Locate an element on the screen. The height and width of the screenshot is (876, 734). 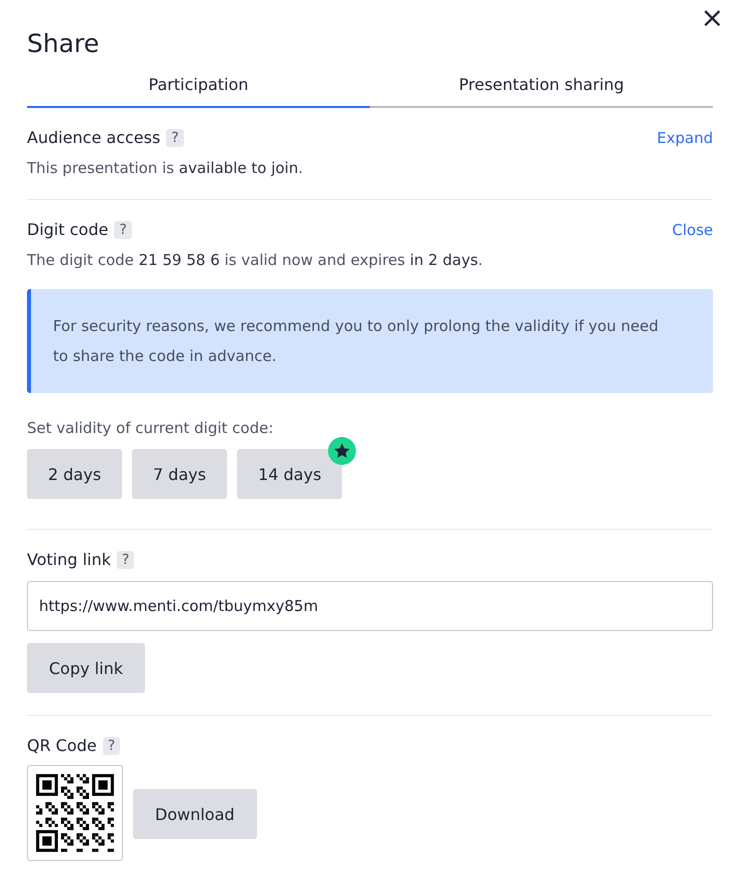
security-notice: For security reasons, we recommend you to only prolong the validity if you need to share the code in advance. is located at coordinates (370, 341).